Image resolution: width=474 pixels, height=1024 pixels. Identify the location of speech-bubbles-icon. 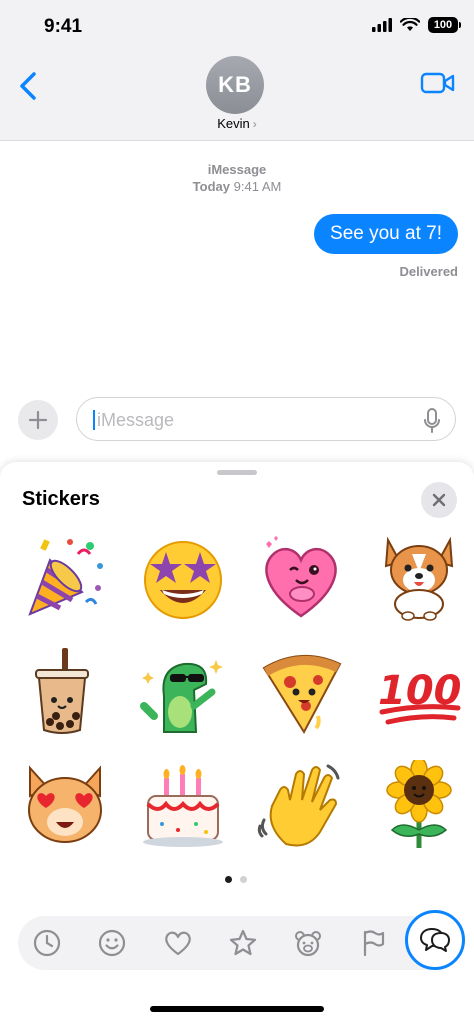
(435, 940).